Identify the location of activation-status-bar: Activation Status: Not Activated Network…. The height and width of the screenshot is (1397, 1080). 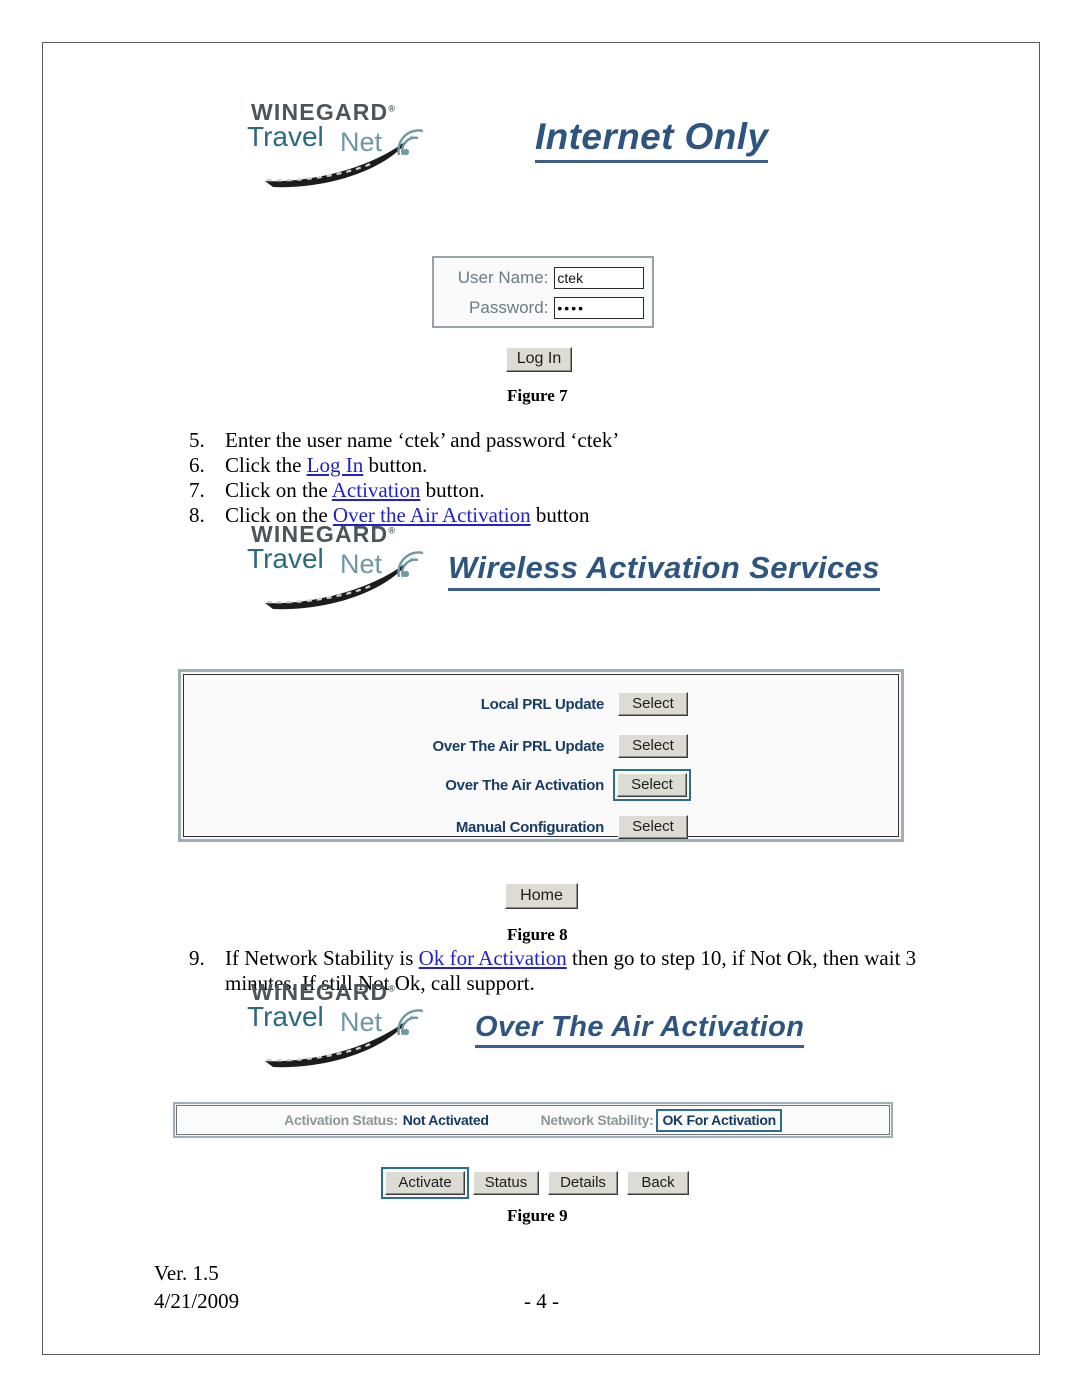
(533, 1120).